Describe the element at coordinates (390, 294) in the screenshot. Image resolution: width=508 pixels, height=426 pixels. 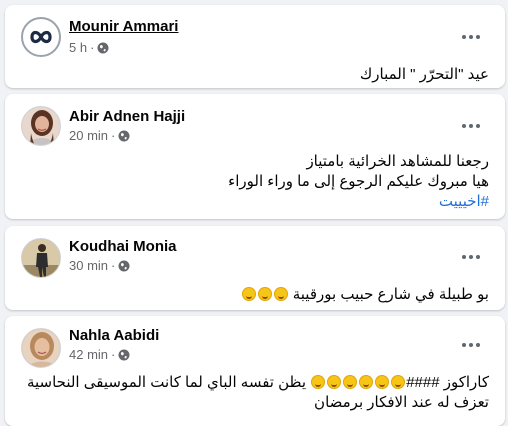
I see `post-text-span: بو طبيلة في شارع حبيب بورقيبة` at that location.